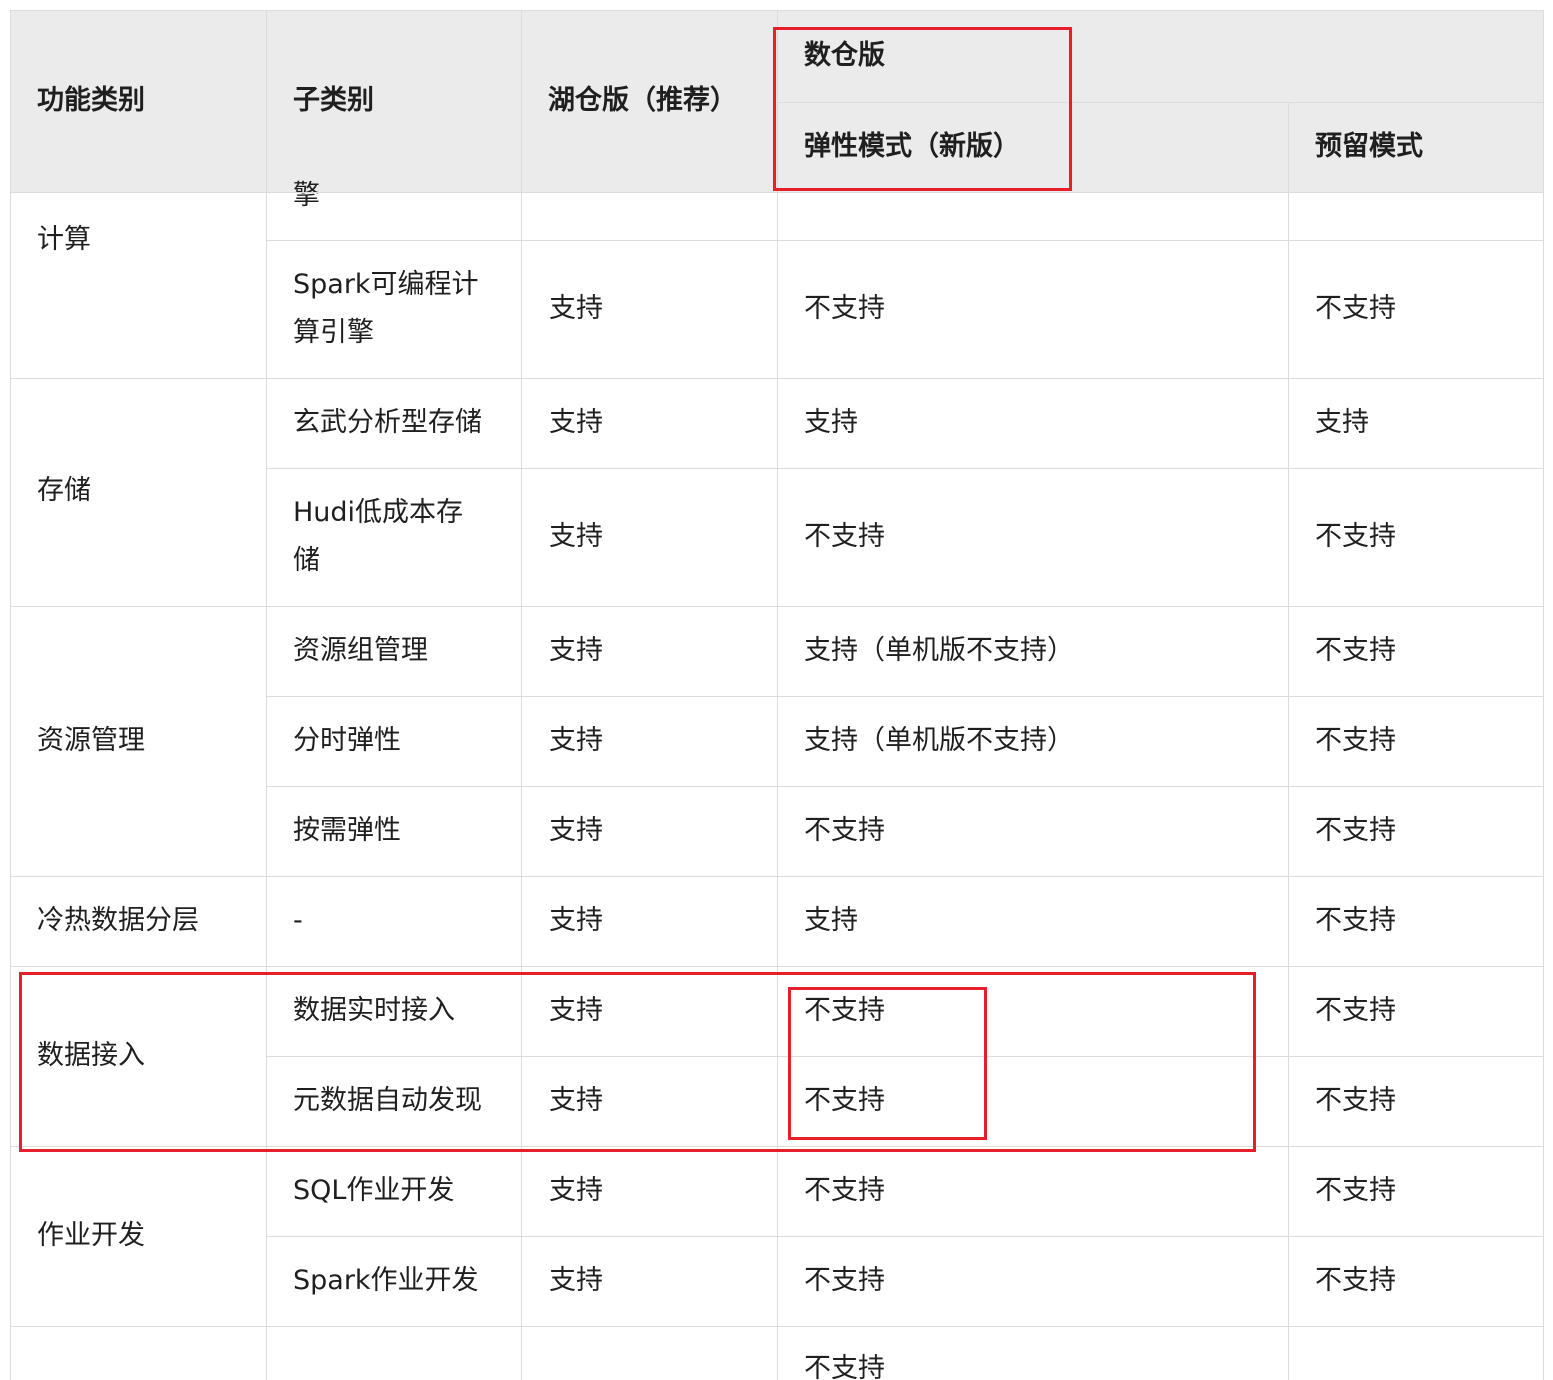 This screenshot has width=1553, height=1380. What do you see at coordinates (1342, 422) in the screenshot?
I see `reserved-xuanwu: 支持` at bounding box center [1342, 422].